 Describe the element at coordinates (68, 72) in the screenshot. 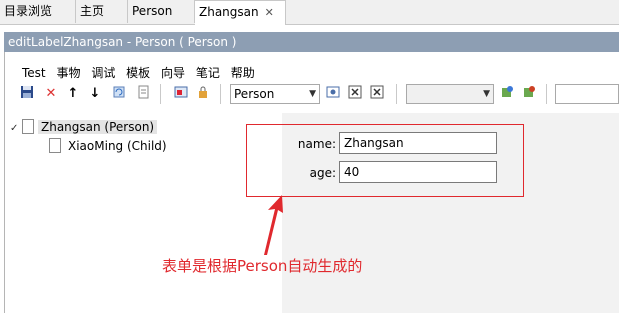

I see `menu-item-transaction: 事物` at that location.